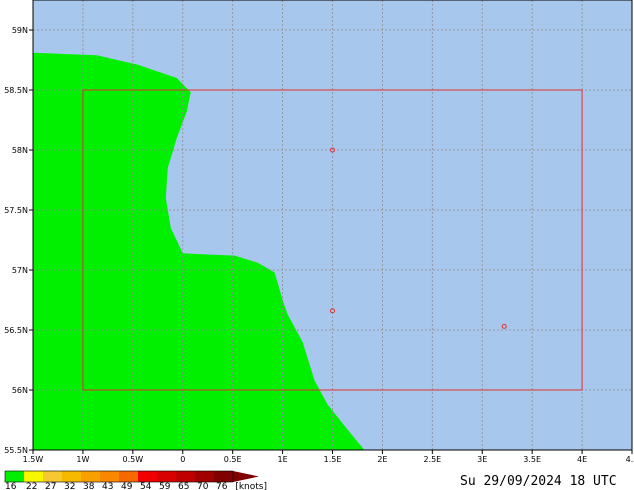 The height and width of the screenshot is (490, 634). Describe the element at coordinates (11, 486) in the screenshot. I see `legend-label: 16` at that location.